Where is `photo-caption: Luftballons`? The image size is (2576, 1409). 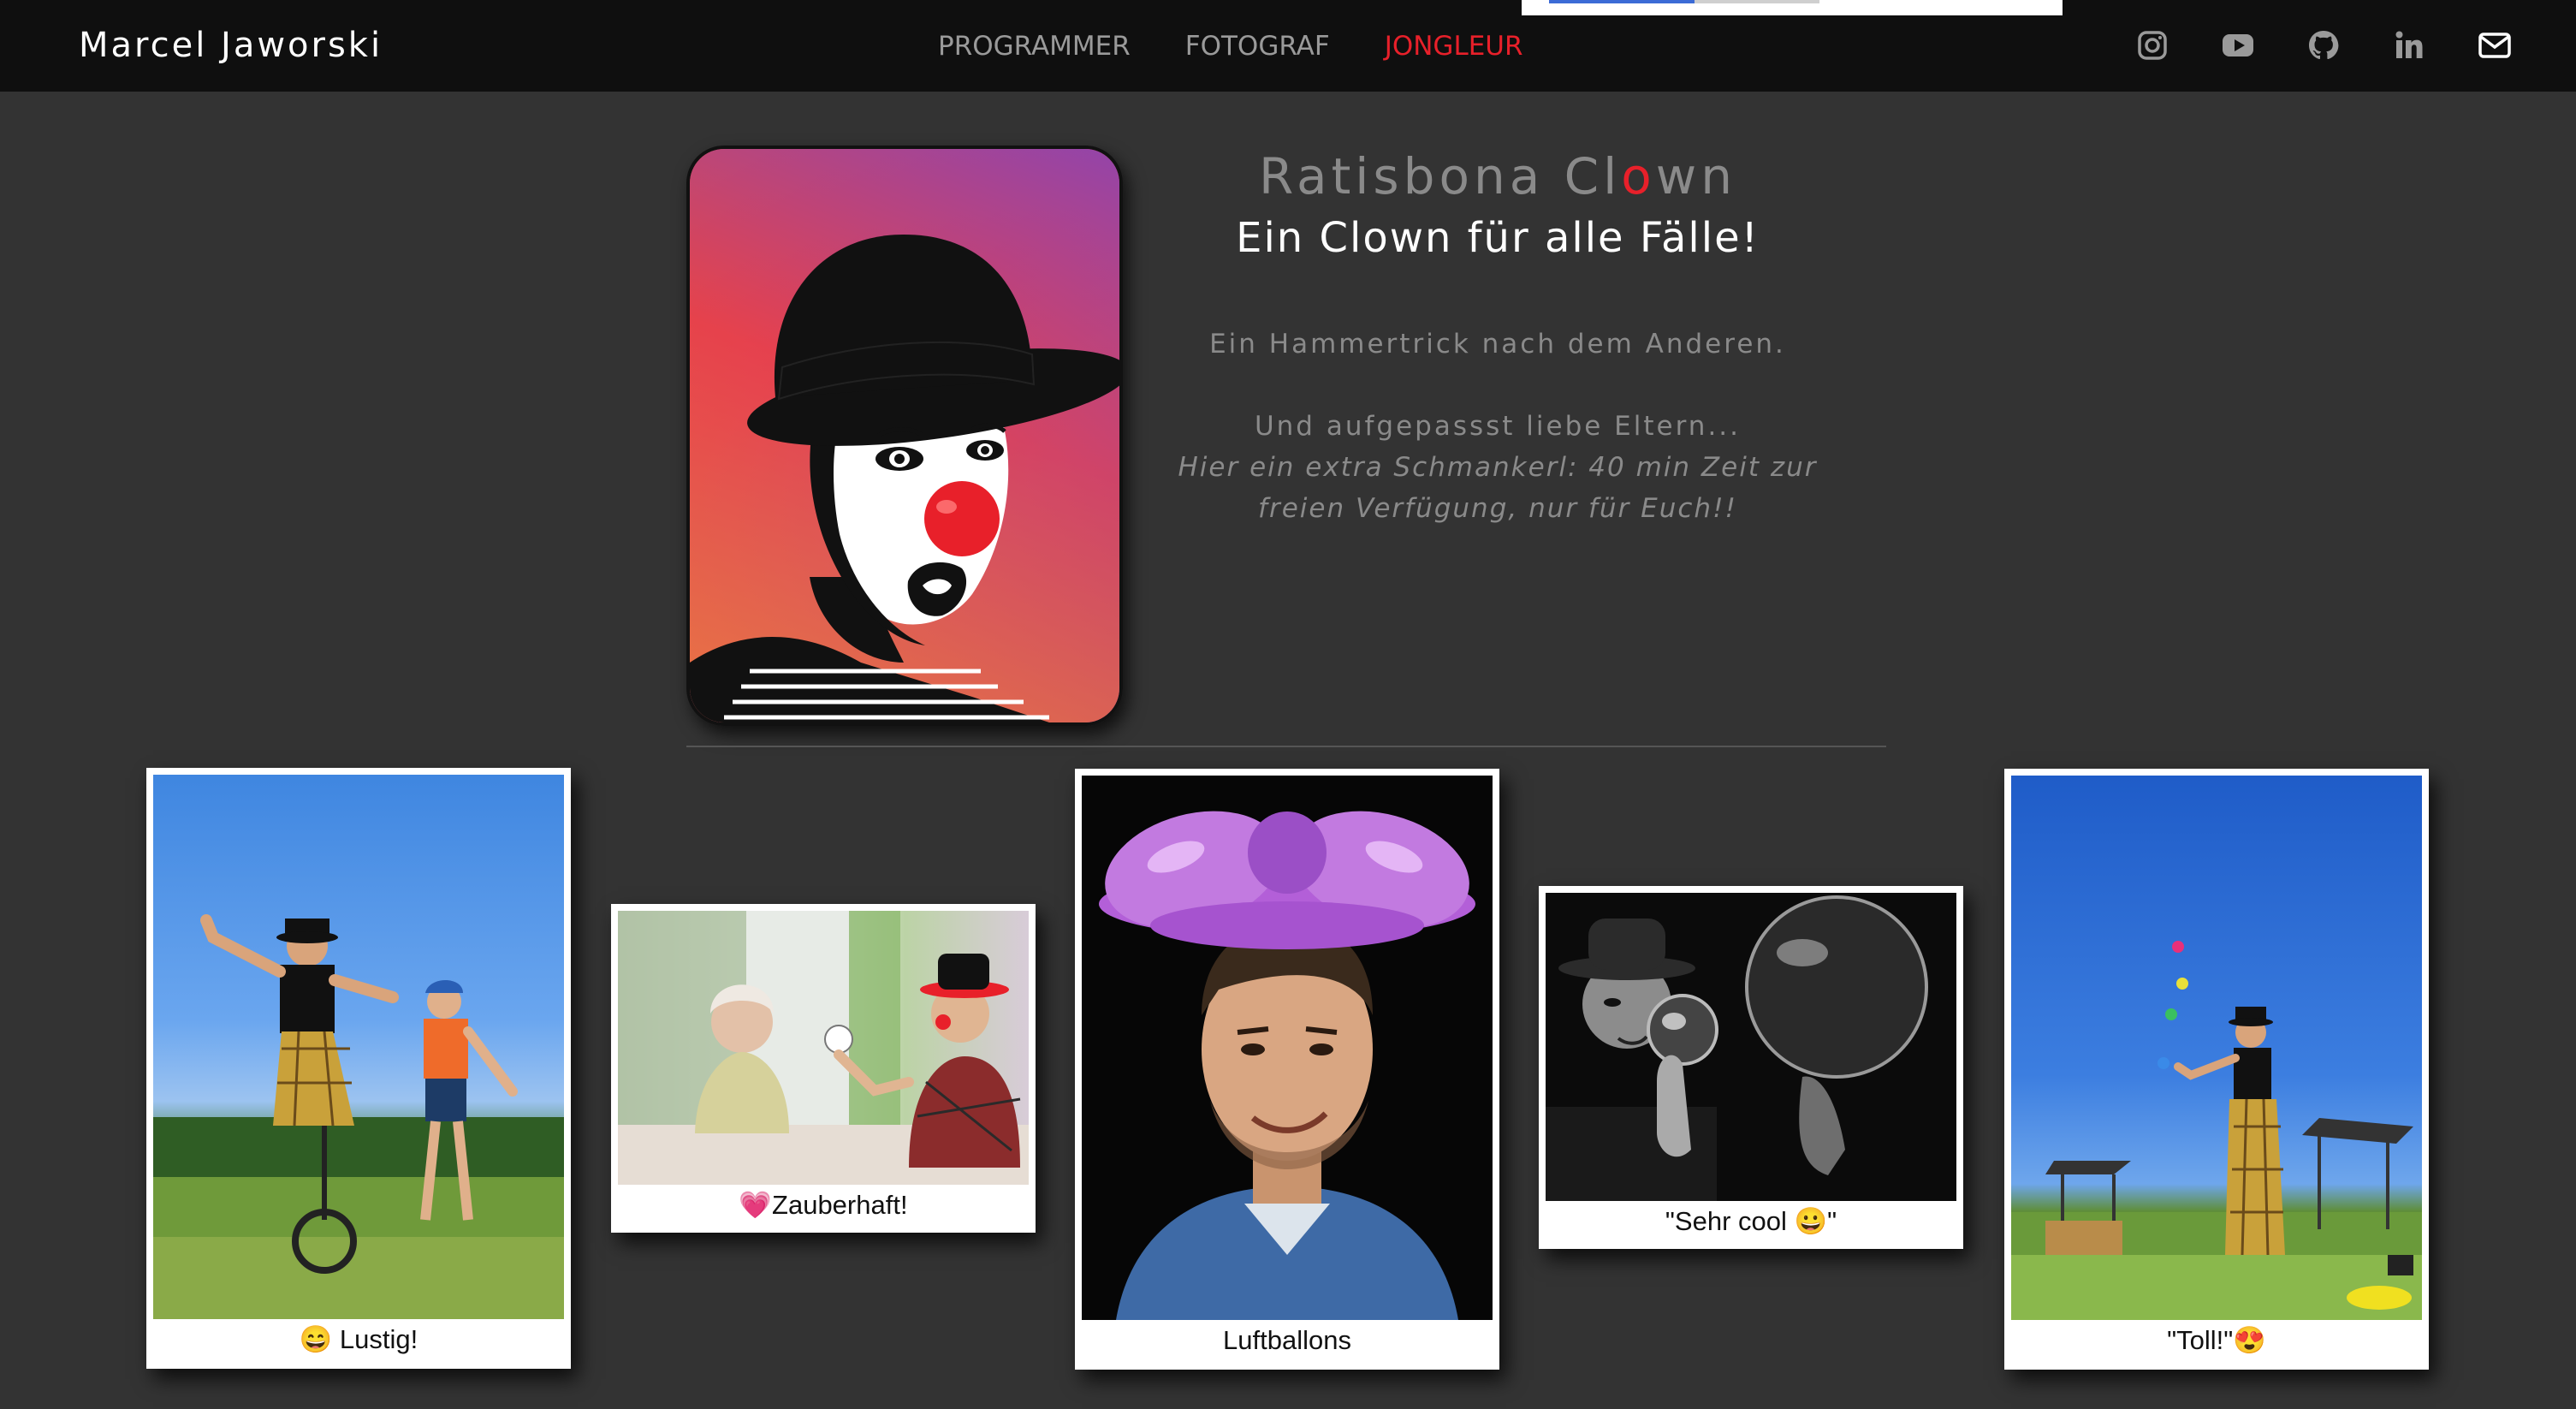 photo-caption: Luftballons is located at coordinates (1287, 1340).